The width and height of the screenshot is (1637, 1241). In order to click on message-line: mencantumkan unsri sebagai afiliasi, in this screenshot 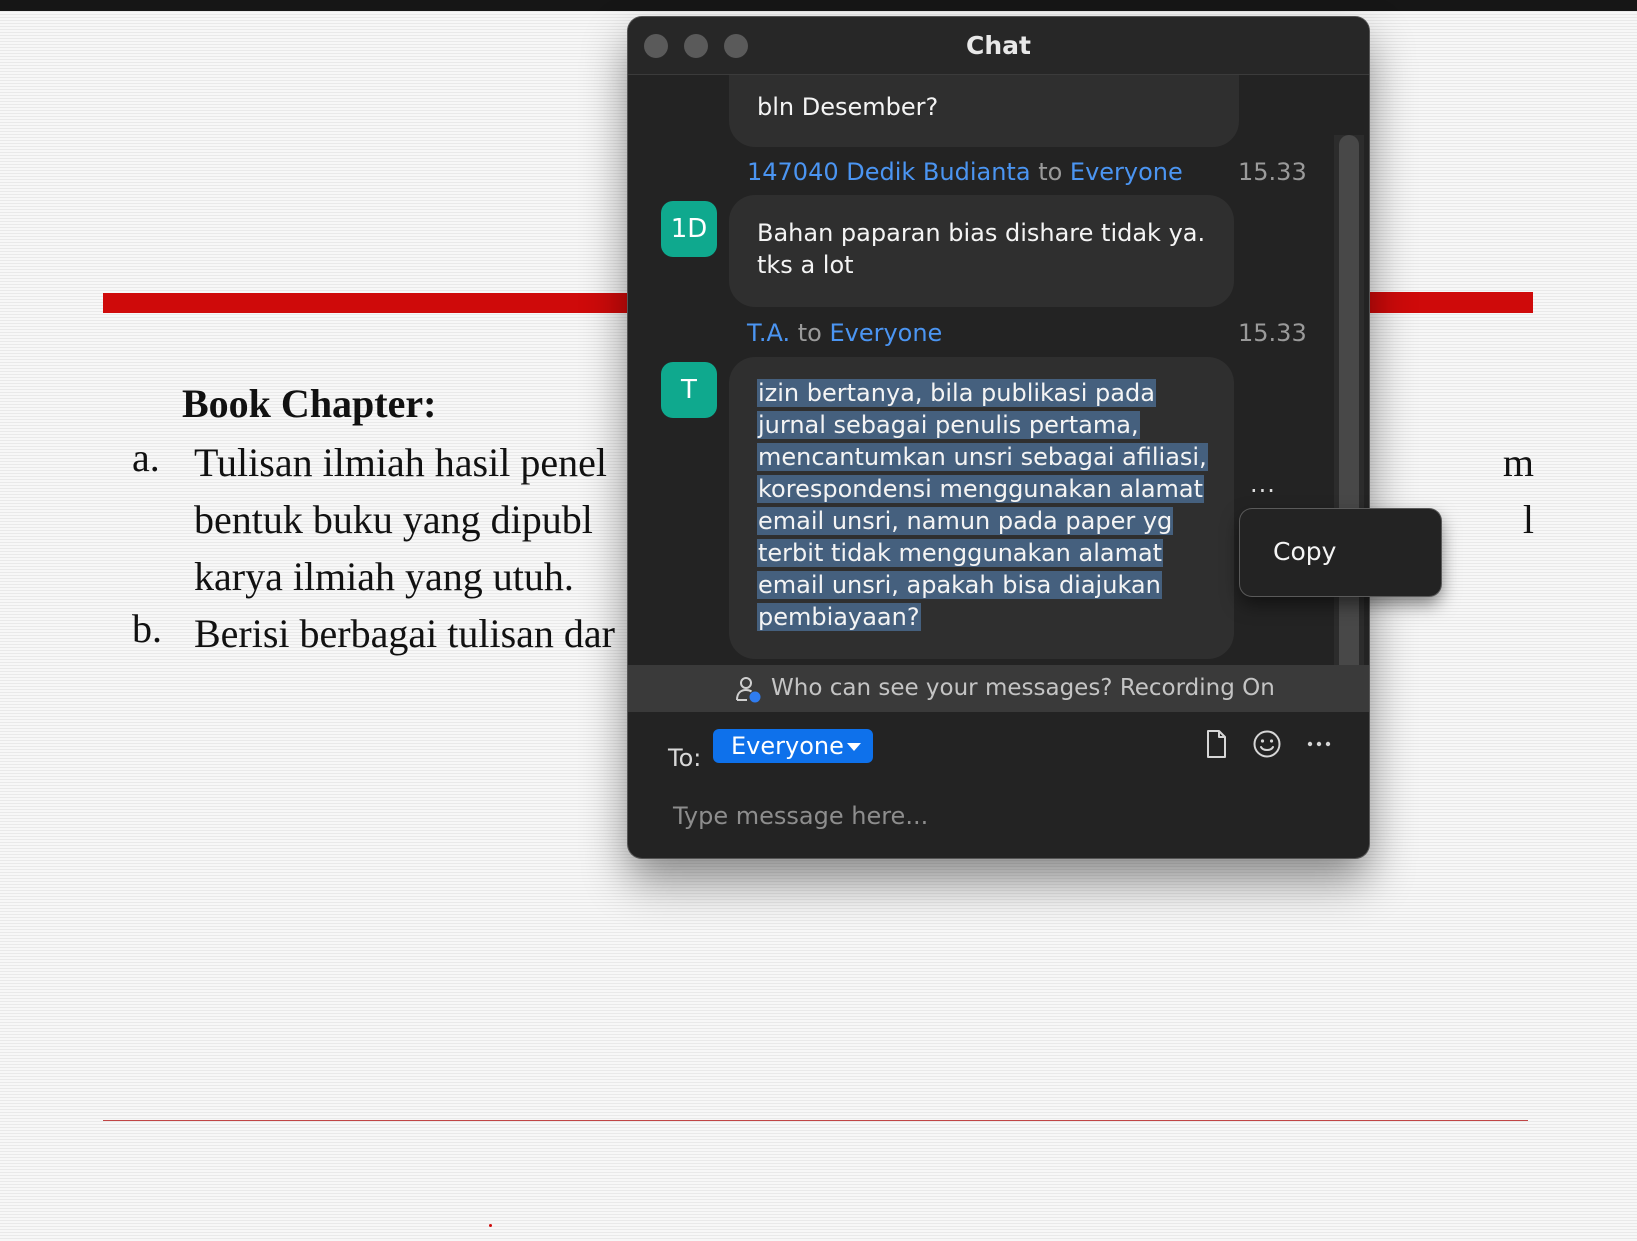, I will do `click(982, 457)`.